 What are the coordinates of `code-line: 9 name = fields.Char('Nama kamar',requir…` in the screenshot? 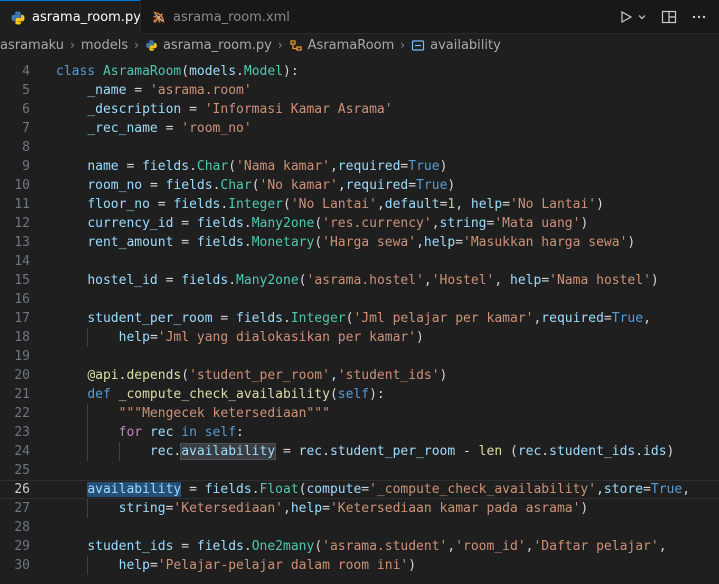 It's located at (359, 166).